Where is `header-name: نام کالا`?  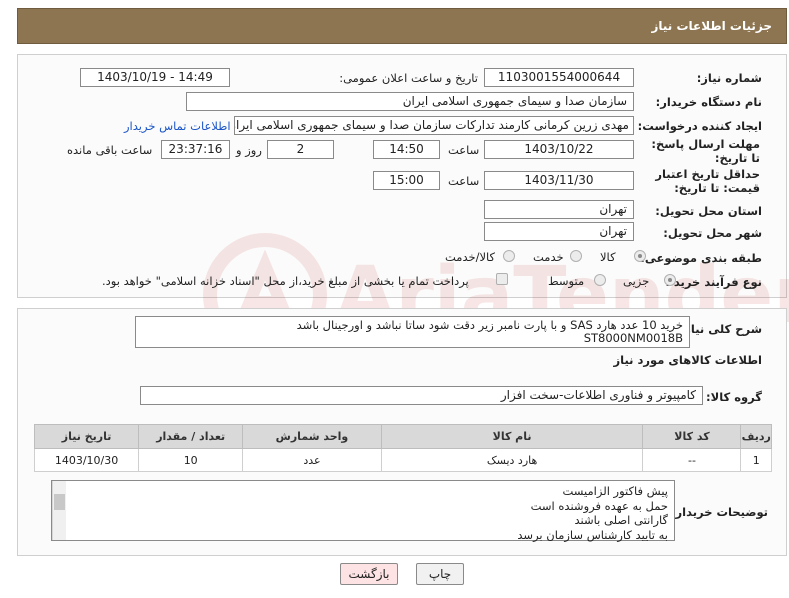
header-name: نام کالا is located at coordinates (512, 436).